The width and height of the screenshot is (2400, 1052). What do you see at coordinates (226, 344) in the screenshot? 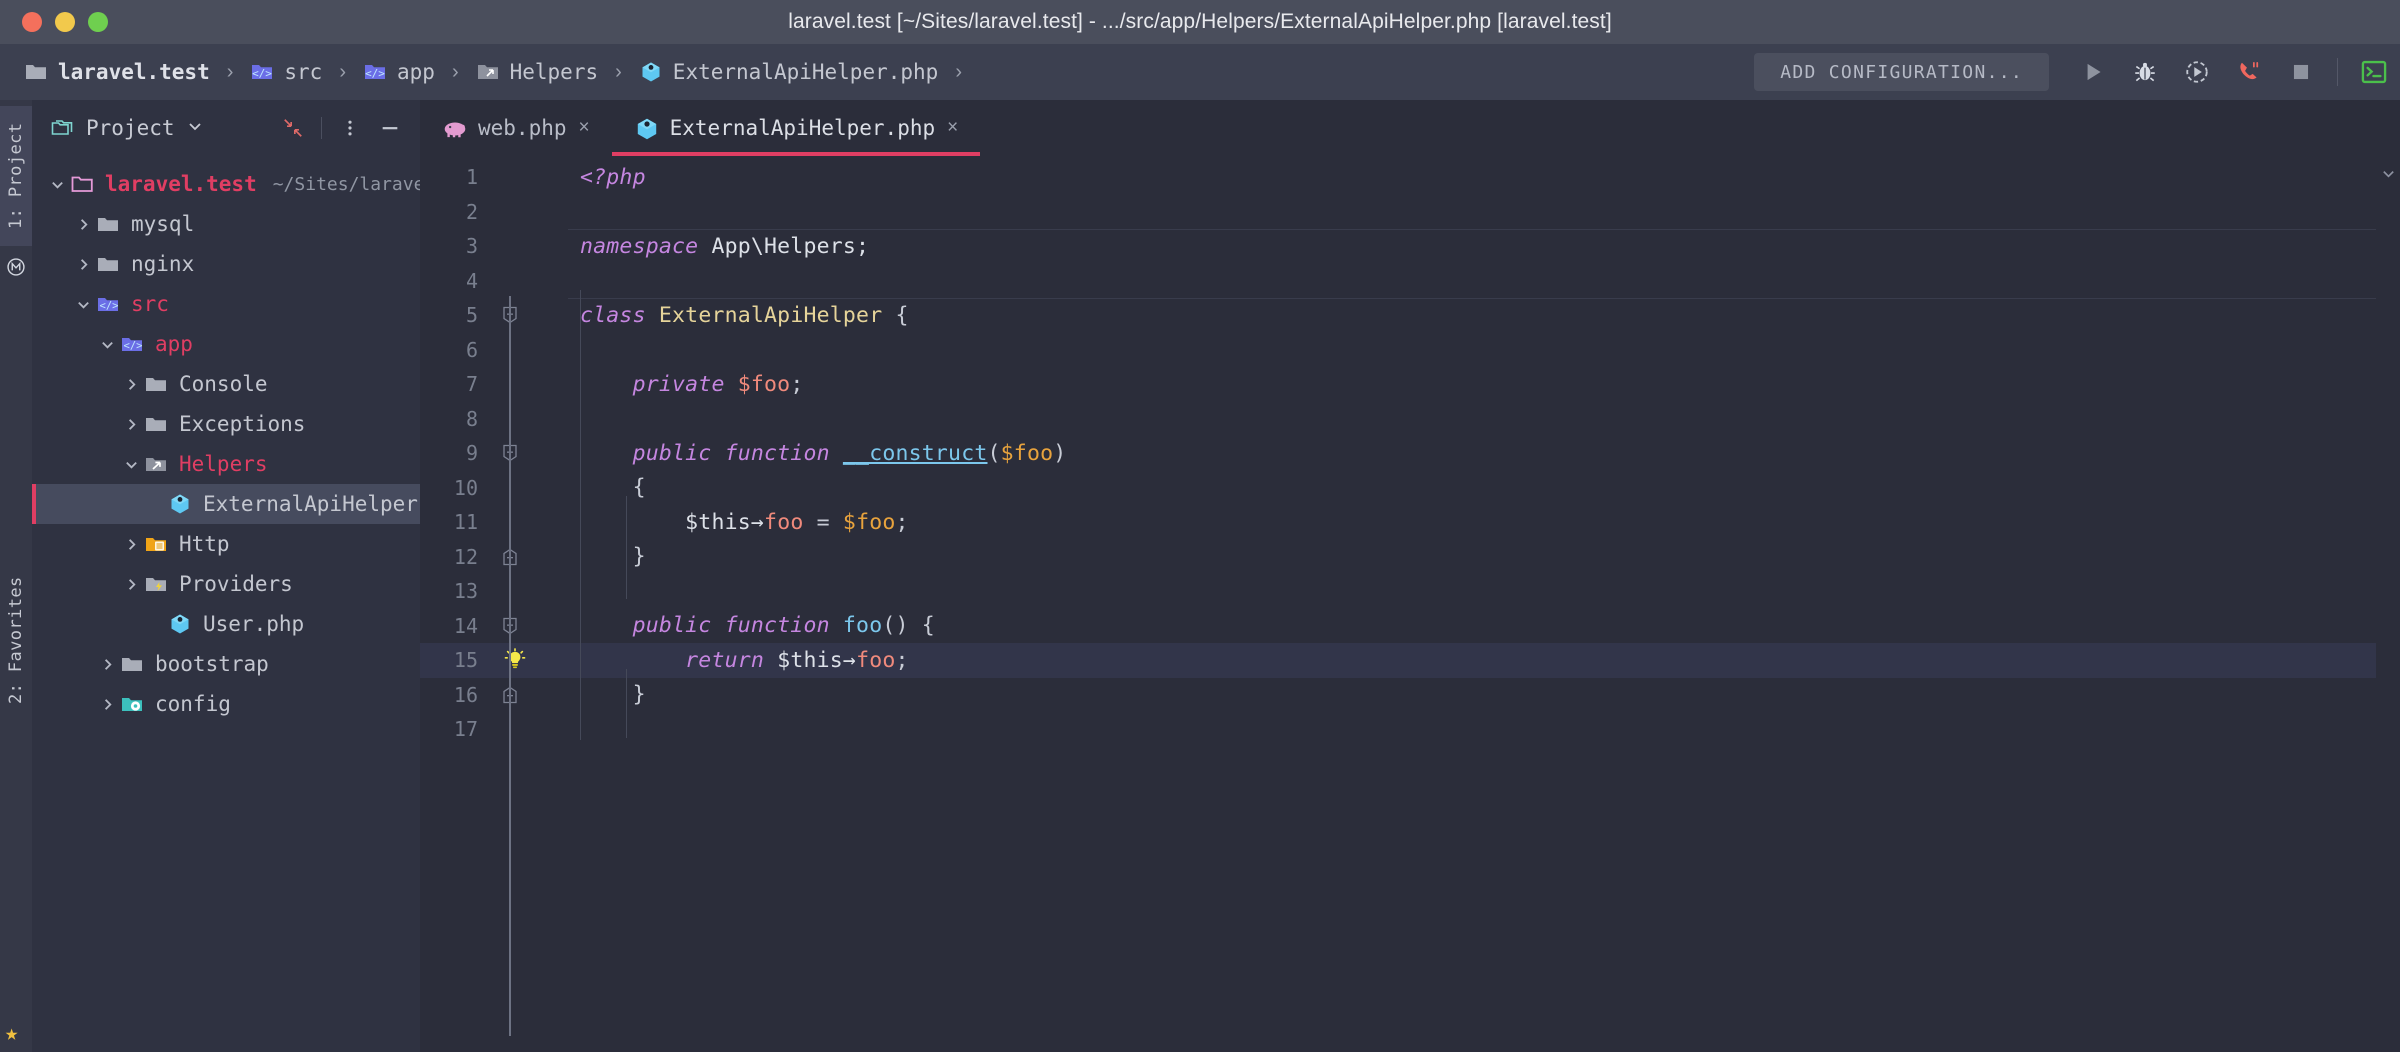
I see `tree-item-app: </> app` at bounding box center [226, 344].